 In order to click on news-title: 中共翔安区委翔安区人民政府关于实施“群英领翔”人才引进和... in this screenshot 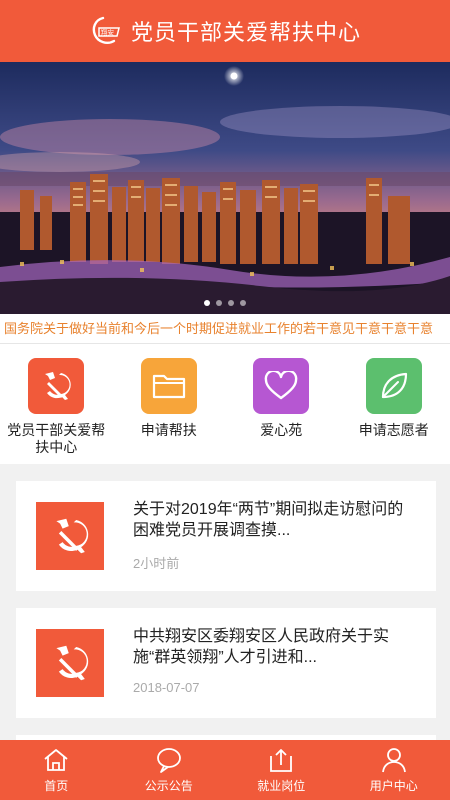, I will do `click(261, 647)`.